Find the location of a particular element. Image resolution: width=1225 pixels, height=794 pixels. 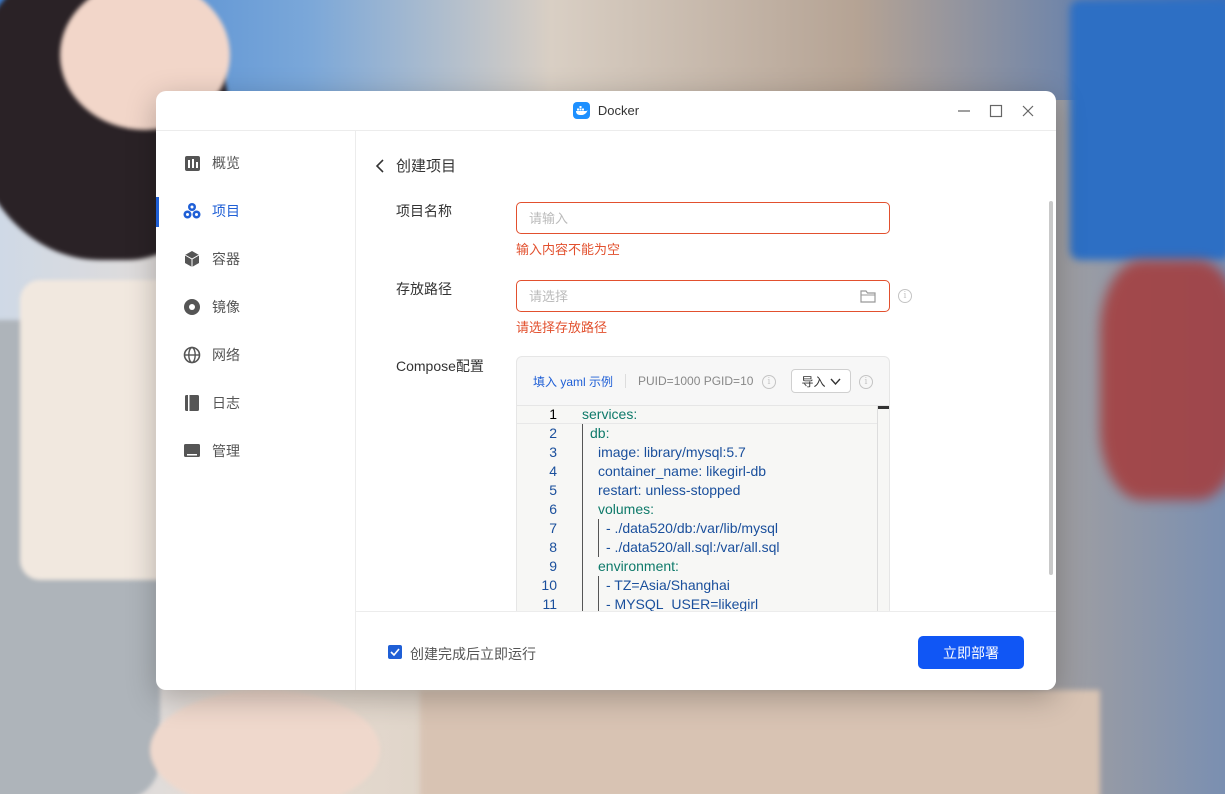

line-number-gutter: 1 2 3 4 5 6 7 8 9 10 11 is located at coordinates (540, 510).